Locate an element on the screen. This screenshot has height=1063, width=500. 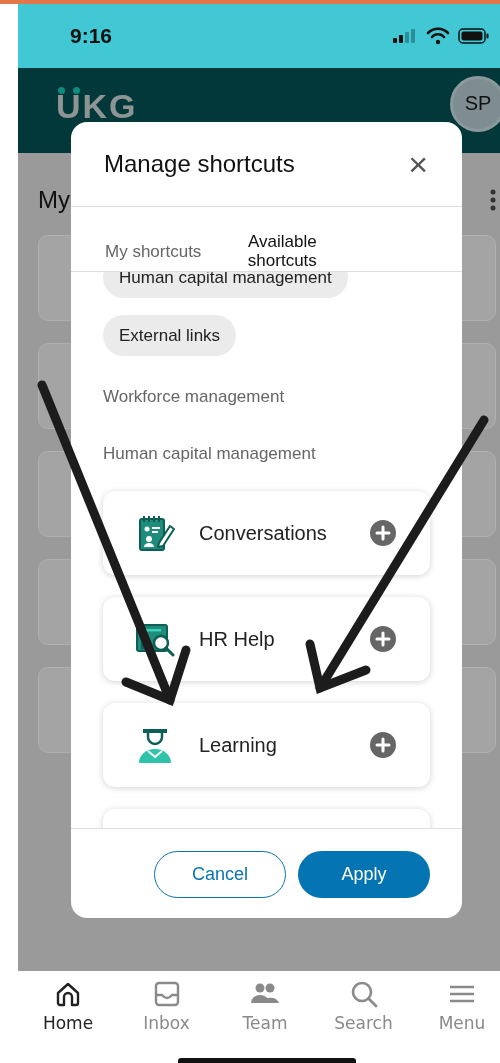
section-heading: Human capital management is located at coordinates (210, 454).